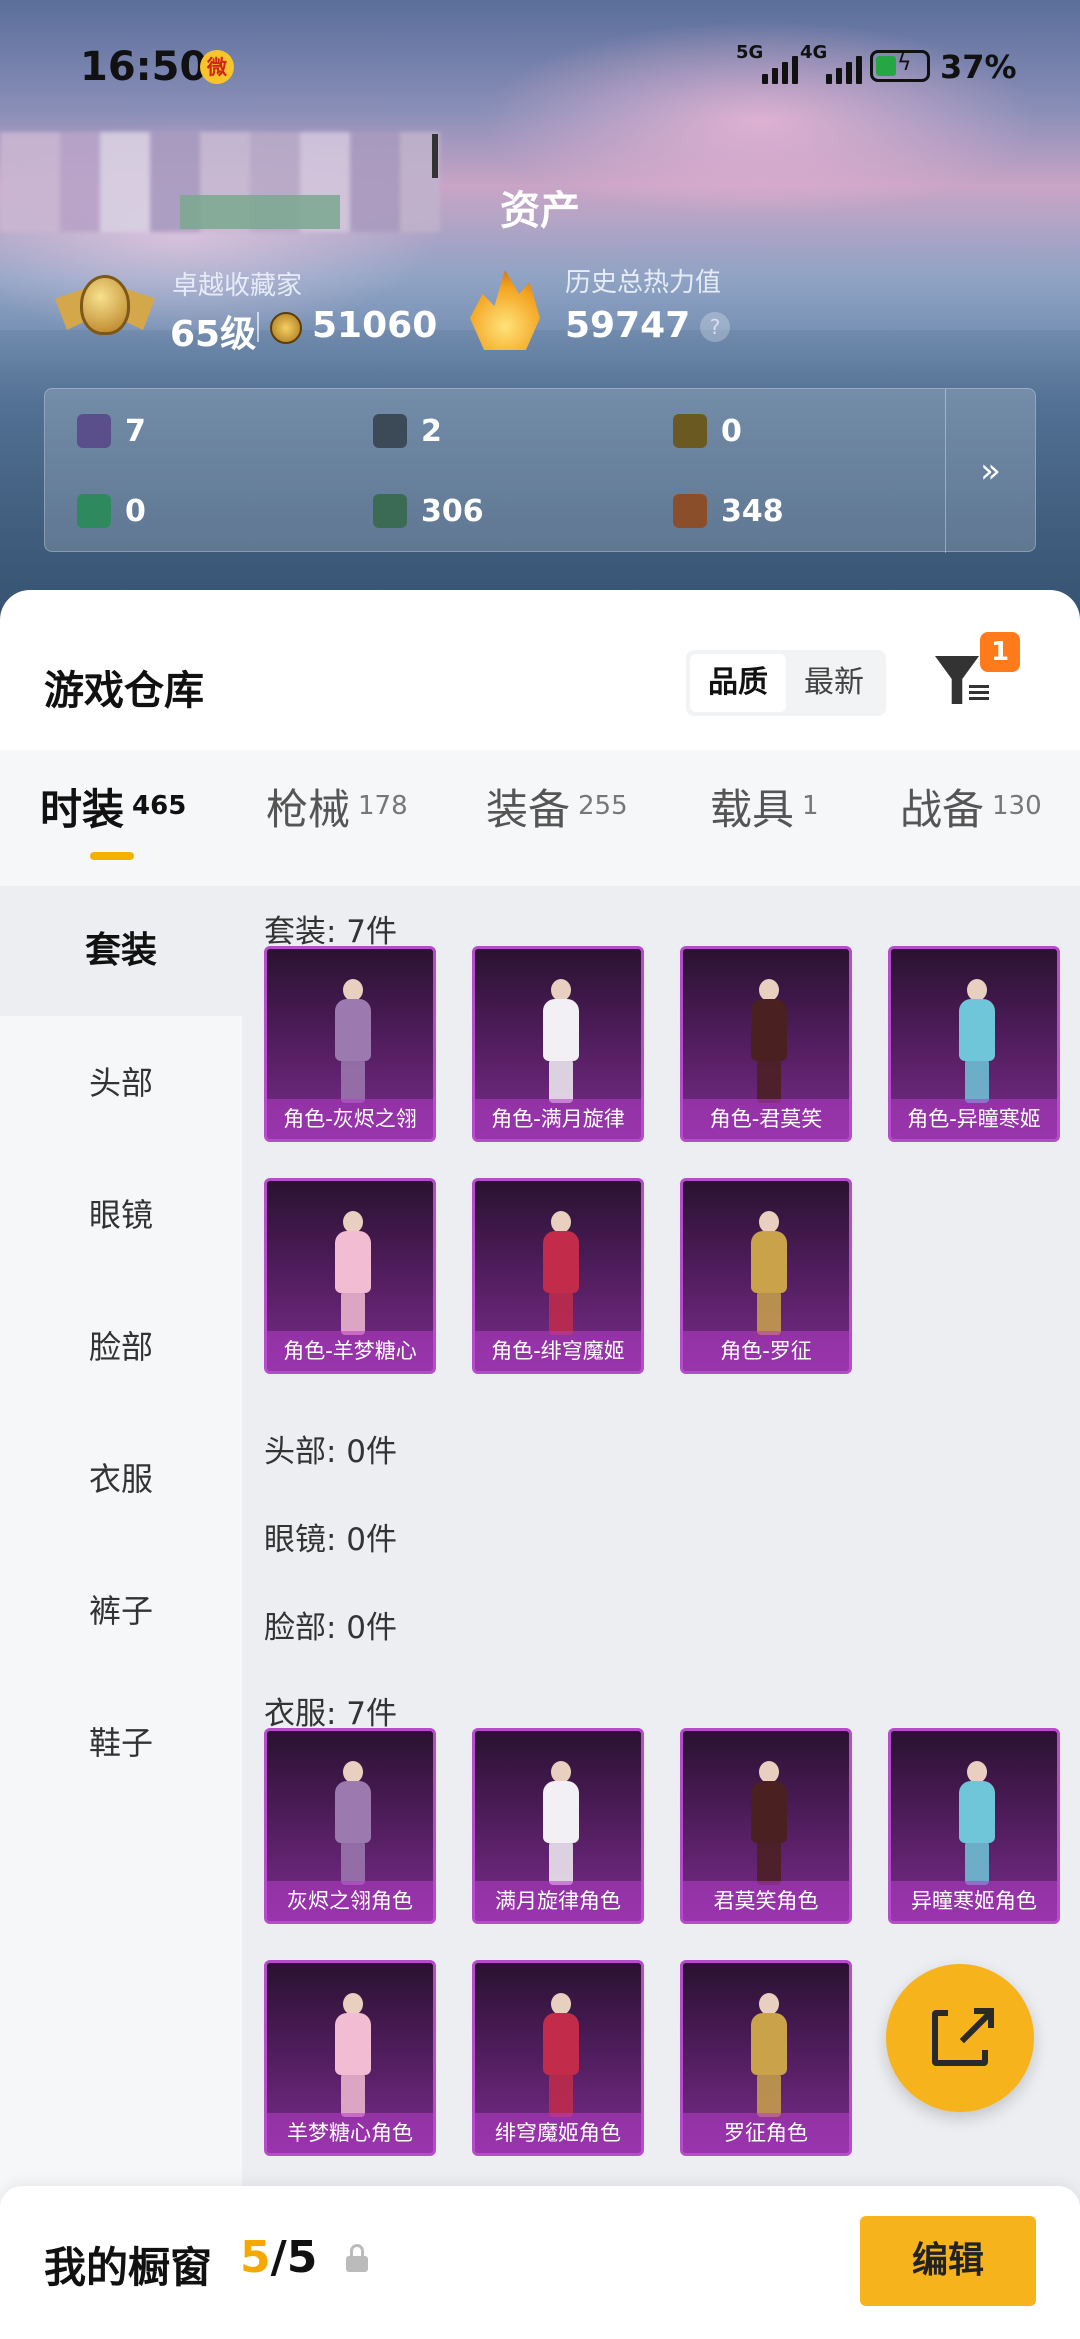 The height and width of the screenshot is (2339, 1080). I want to click on item-card: 角色-灰烬之翎, so click(350, 1044).